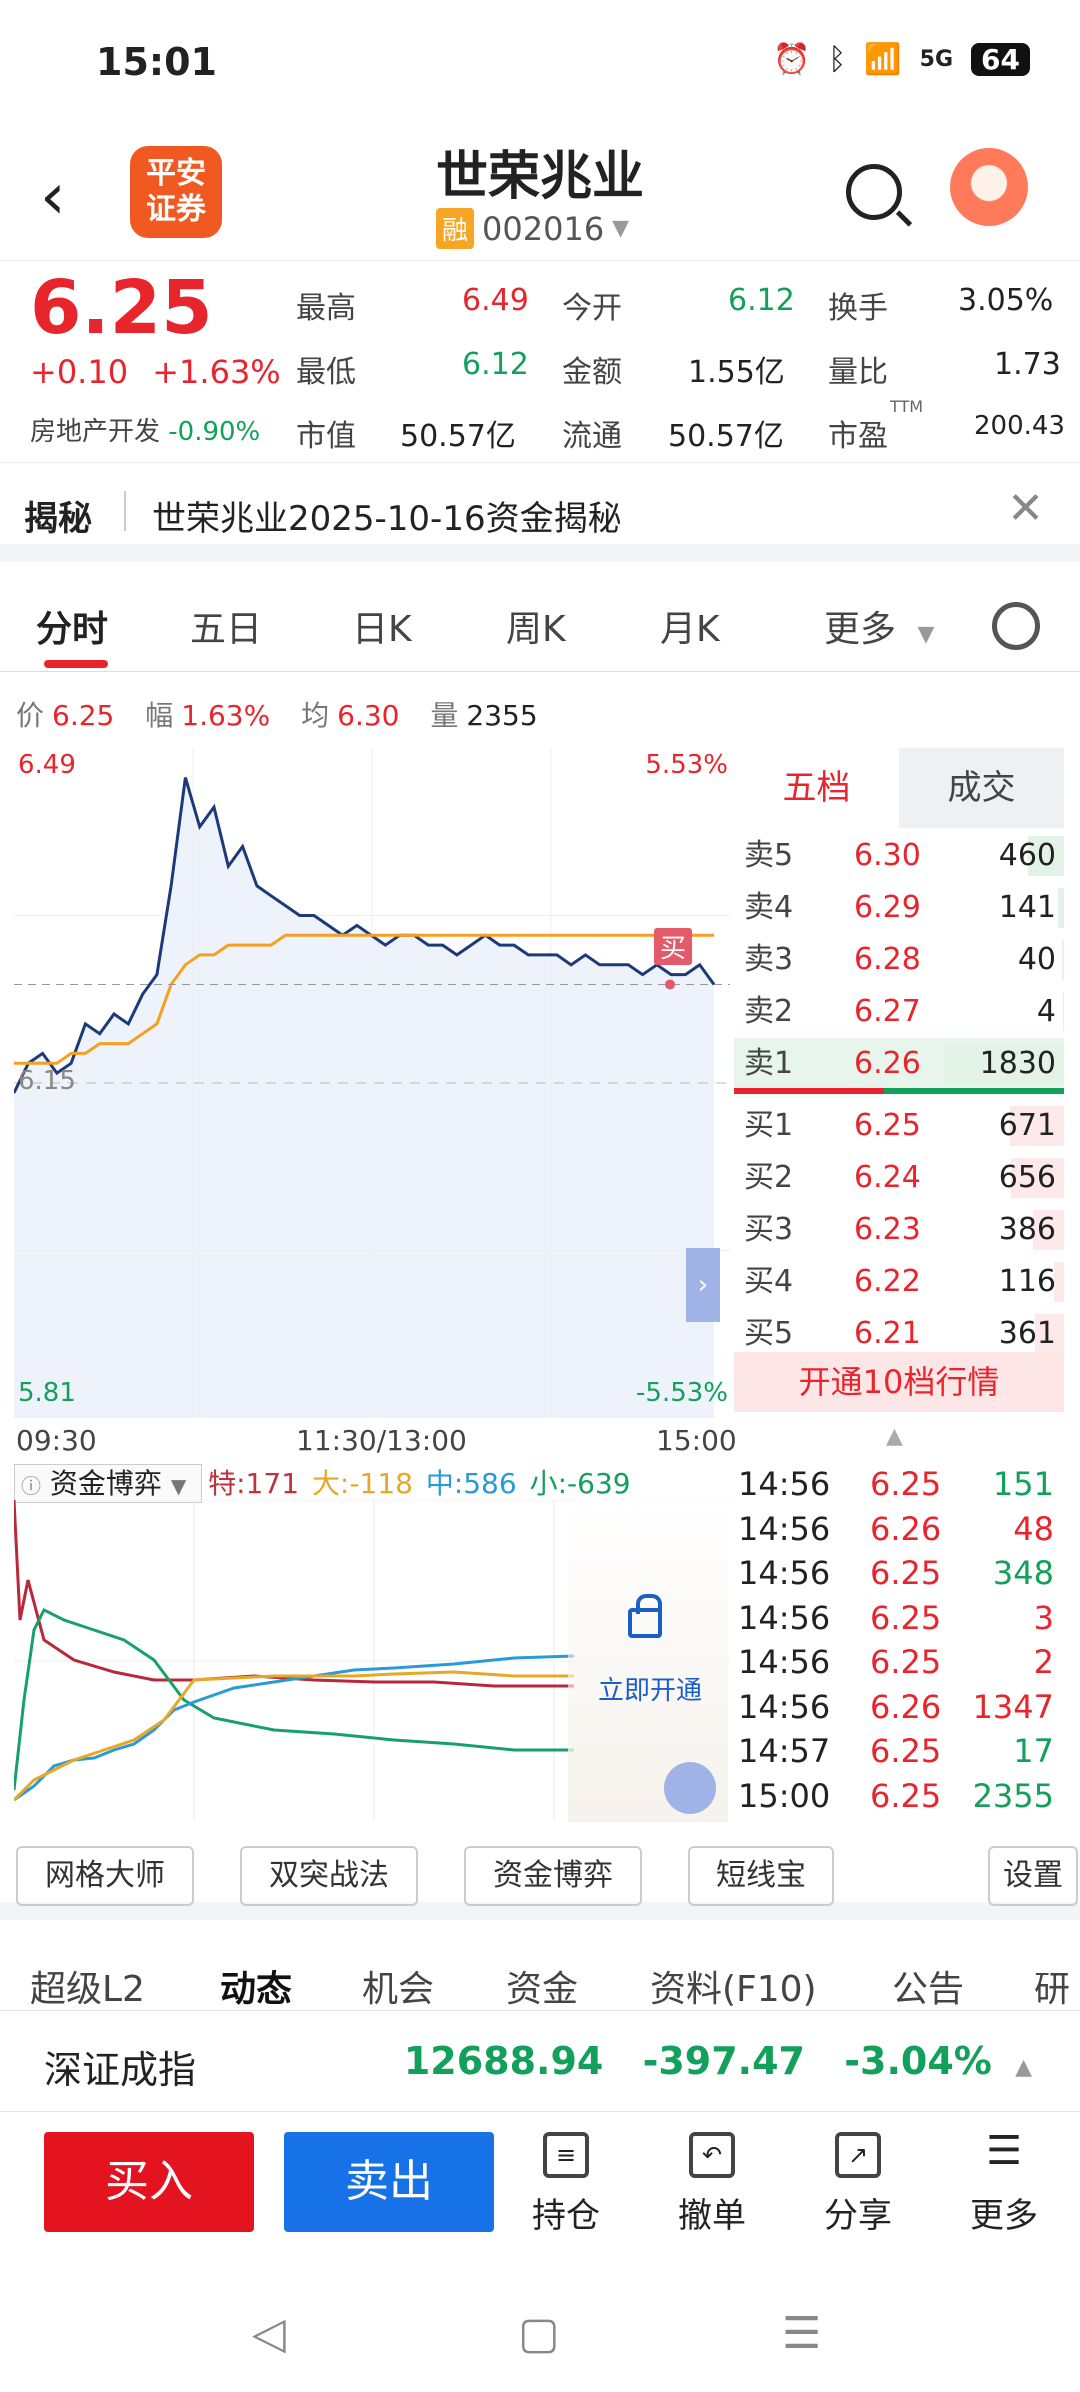  I want to click on more-button: ☰ 更多, so click(1004, 2184).